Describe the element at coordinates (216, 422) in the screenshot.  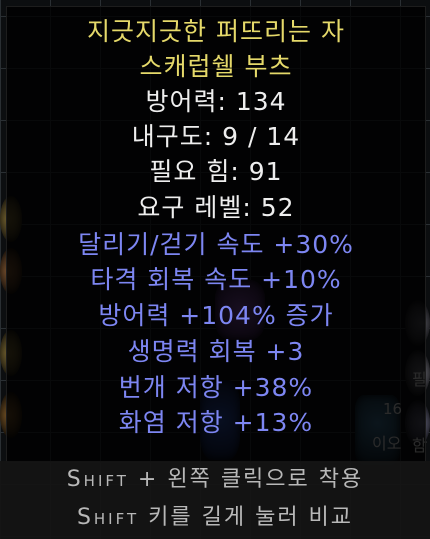
I see `mod-fire-resist: 화염 저항 +13%` at that location.